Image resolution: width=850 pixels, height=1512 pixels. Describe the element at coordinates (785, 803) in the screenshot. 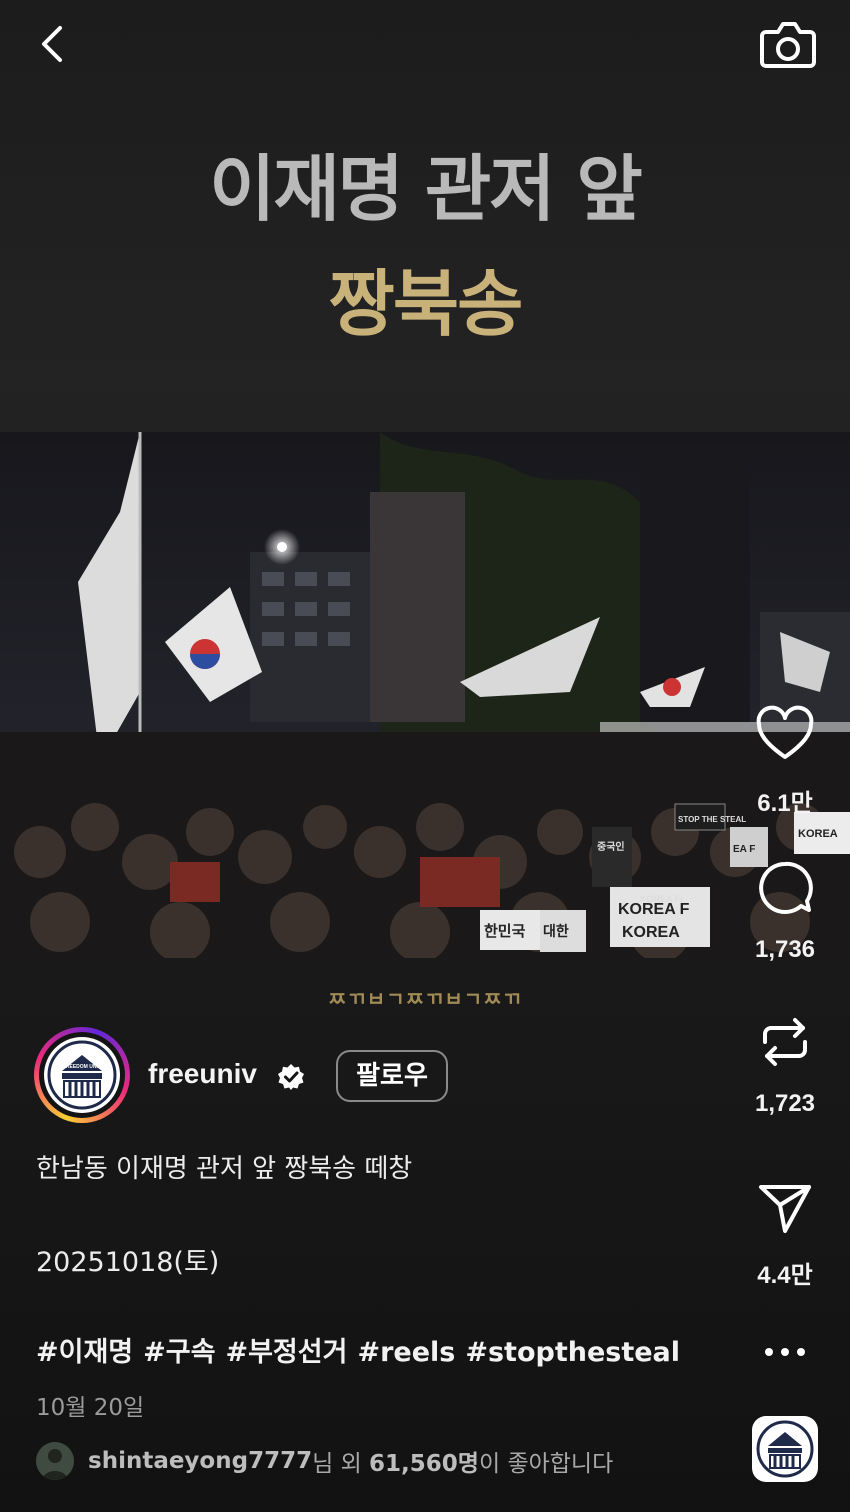

I see `like-count: 6.1만` at that location.